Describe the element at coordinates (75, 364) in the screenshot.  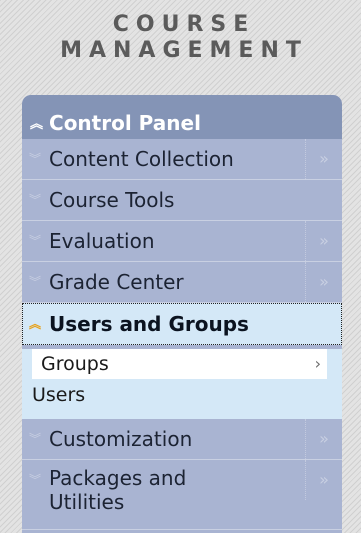
I see `submenu-item-label: Groups` at that location.